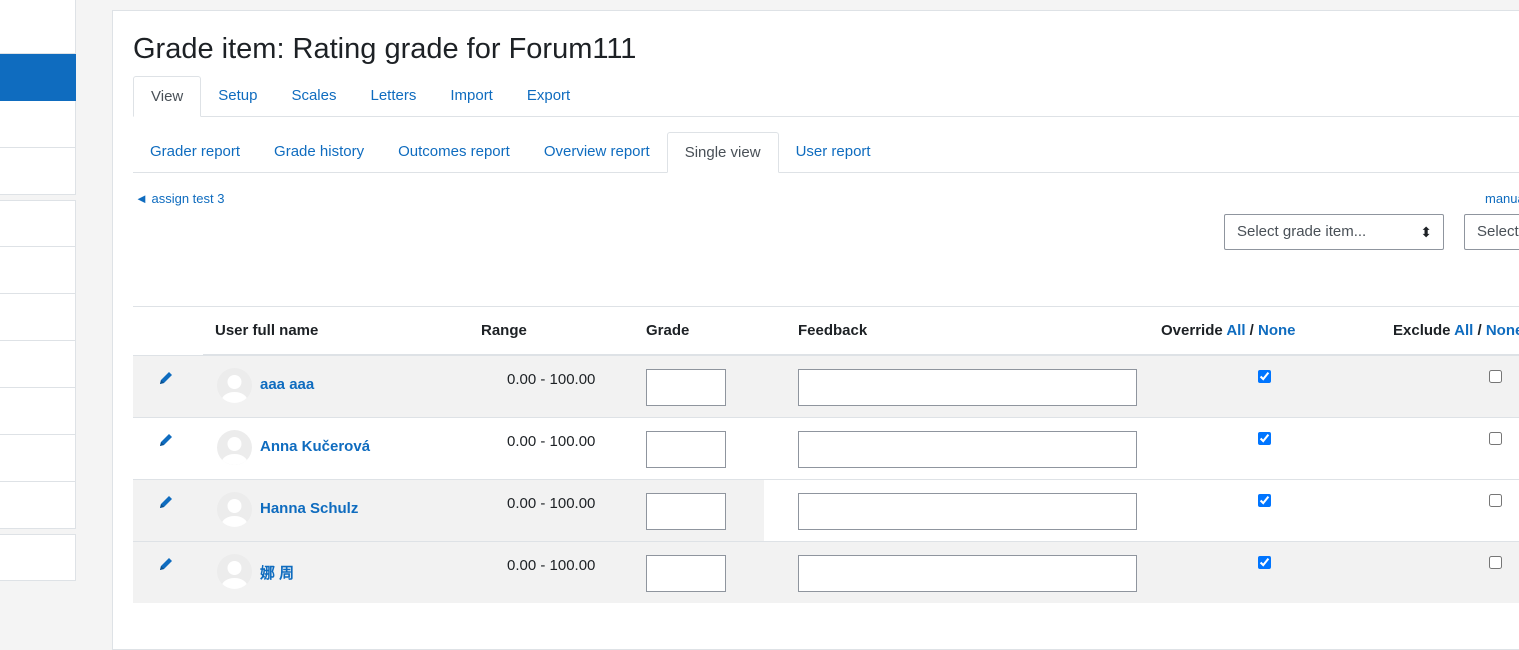 The height and width of the screenshot is (650, 1519). What do you see at coordinates (826, 96) in the screenshot?
I see `primary-tabs: View Setup Scales Letters Import Export` at bounding box center [826, 96].